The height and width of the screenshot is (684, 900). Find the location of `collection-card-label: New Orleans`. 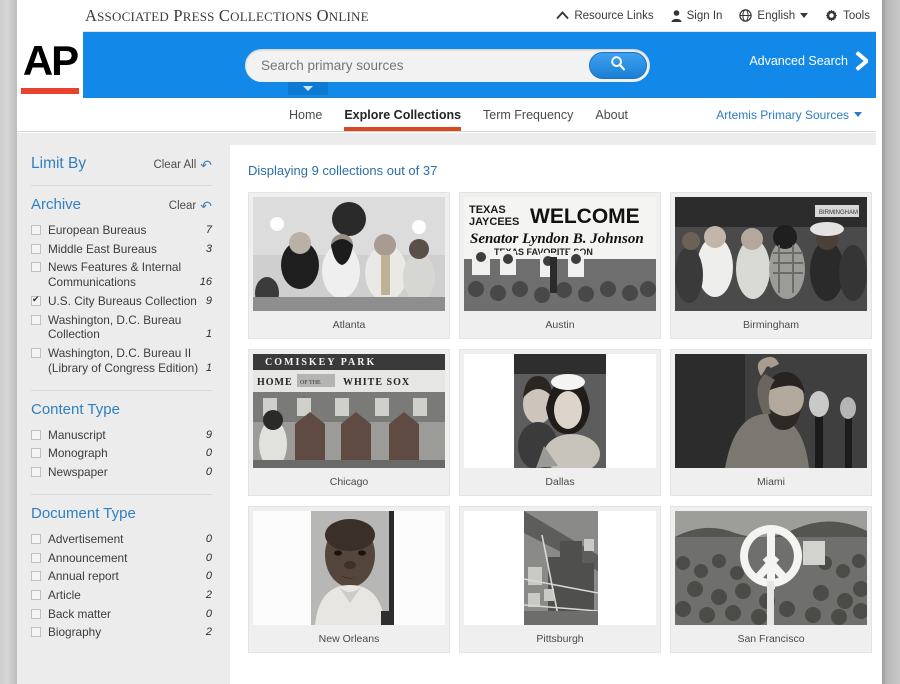

collection-card-label: New Orleans is located at coordinates (349, 638).